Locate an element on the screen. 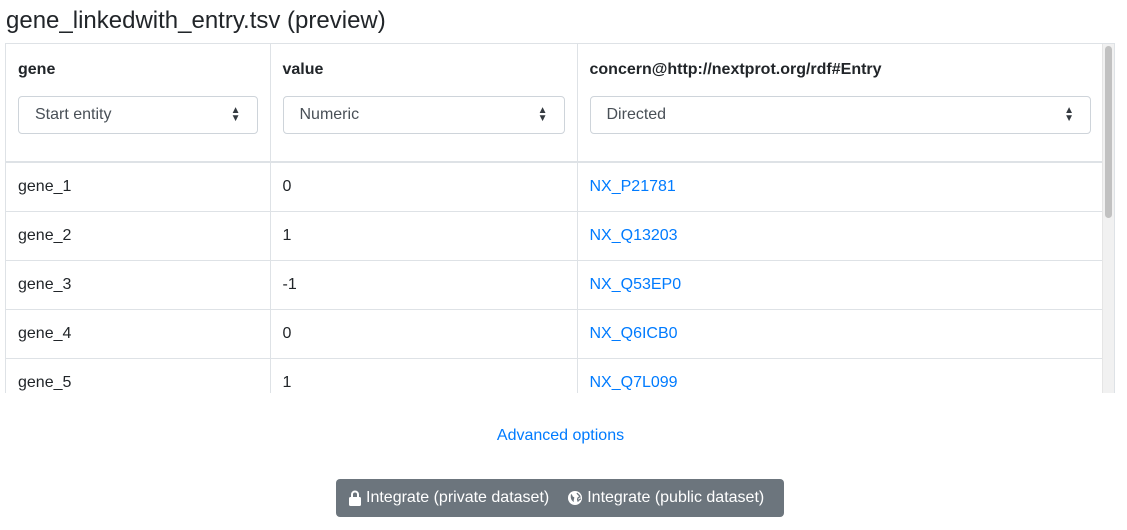  table-row: gene_5 1 NX_Q7L099 is located at coordinates (554, 375).